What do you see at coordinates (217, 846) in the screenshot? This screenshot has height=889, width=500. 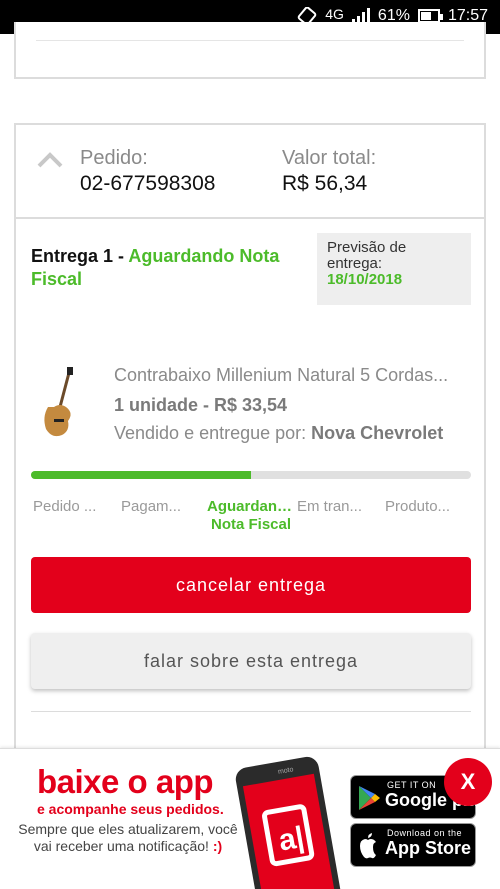 I see `smiley: :)` at bounding box center [217, 846].